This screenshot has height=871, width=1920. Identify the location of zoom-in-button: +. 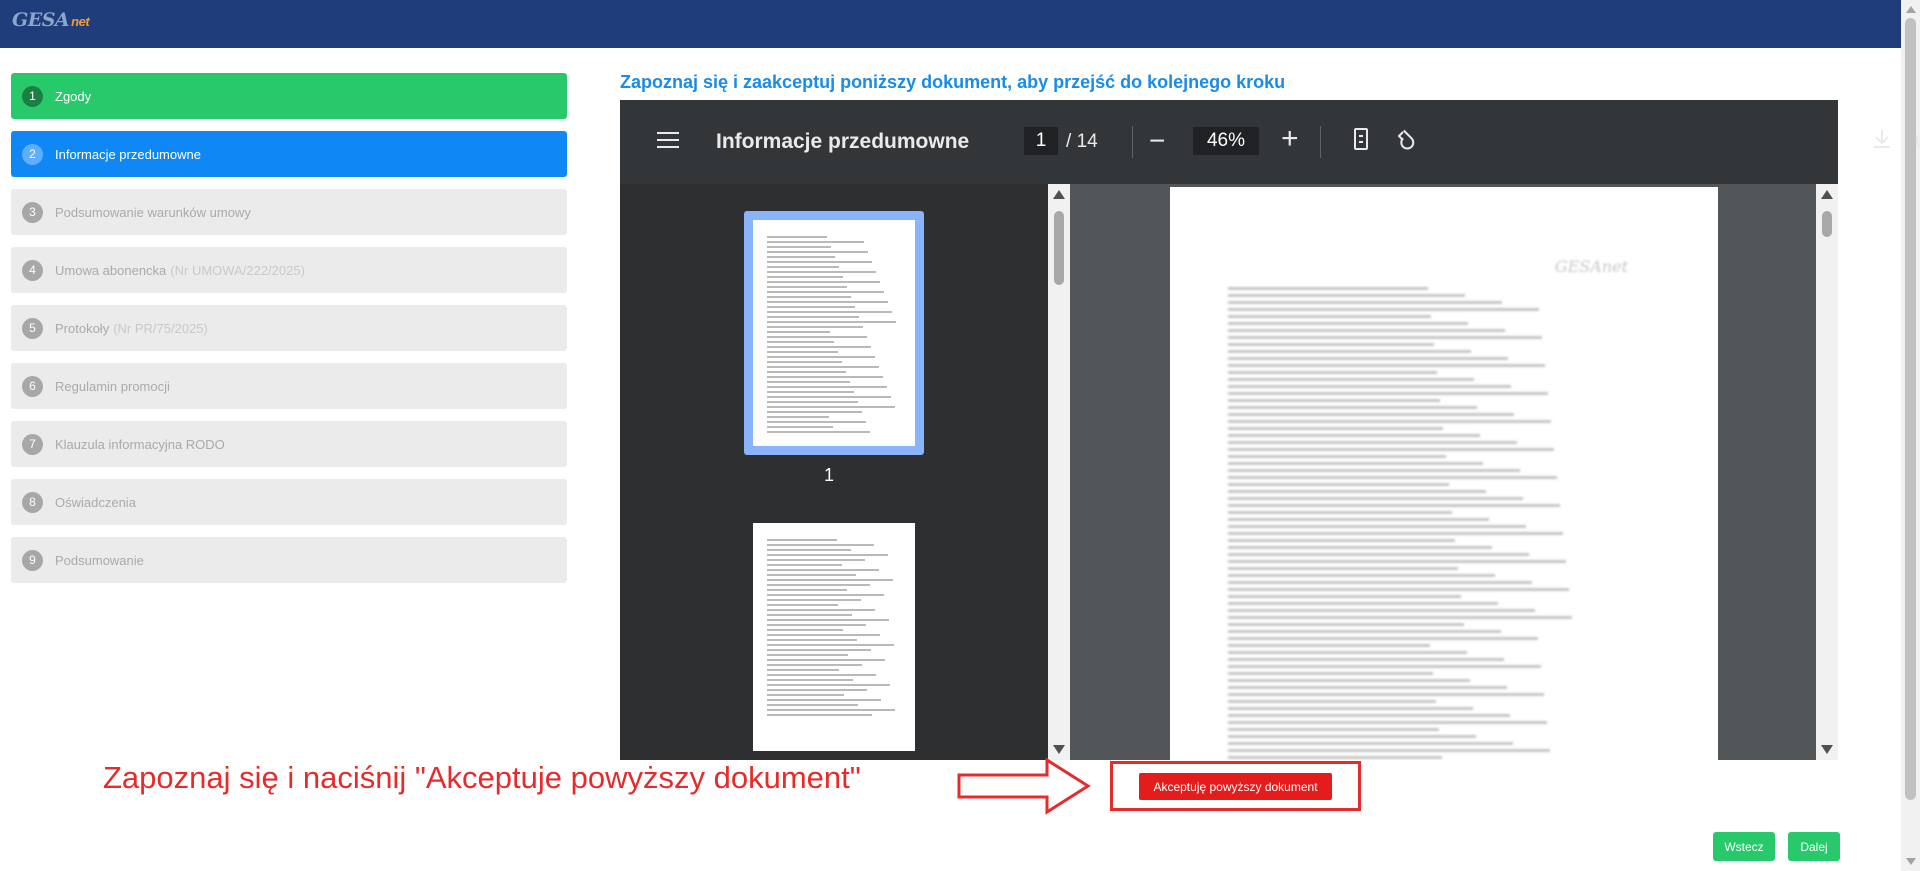
(1290, 139).